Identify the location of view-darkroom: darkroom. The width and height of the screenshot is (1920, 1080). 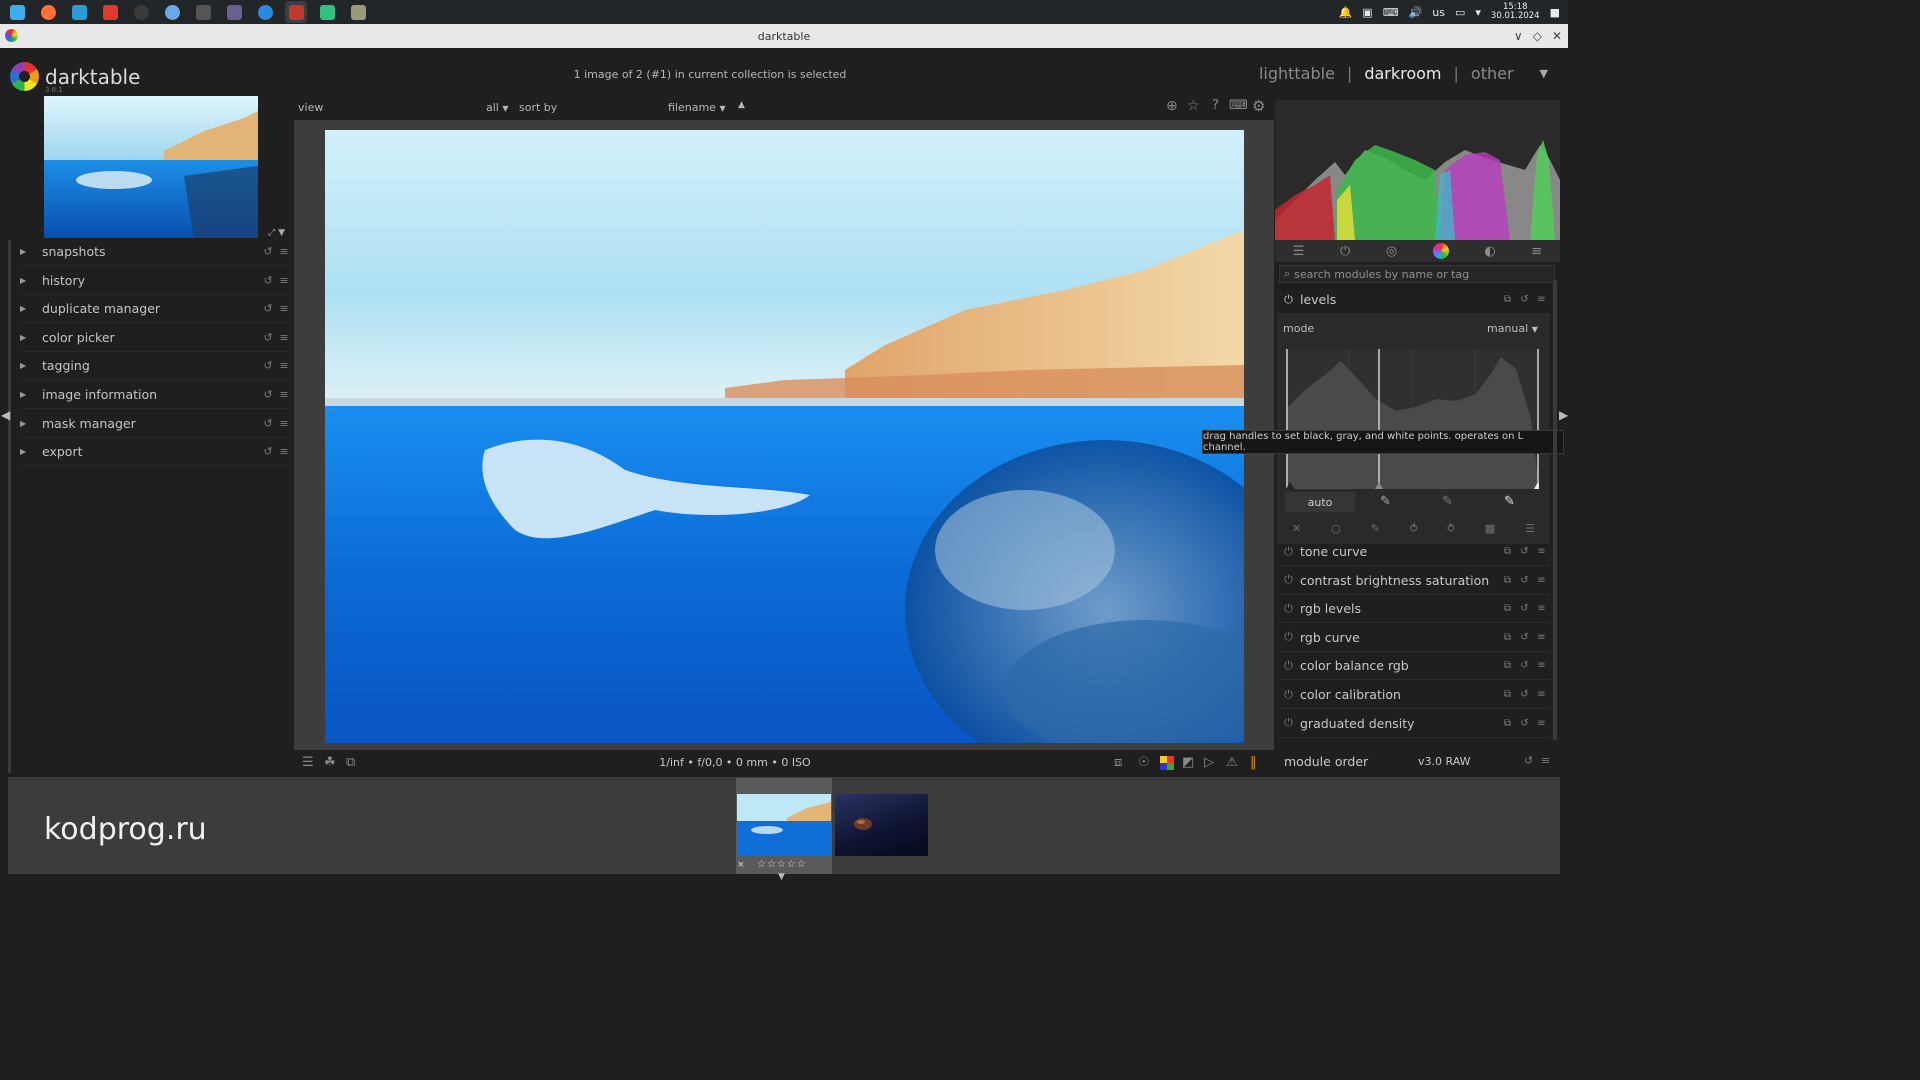
(1402, 73).